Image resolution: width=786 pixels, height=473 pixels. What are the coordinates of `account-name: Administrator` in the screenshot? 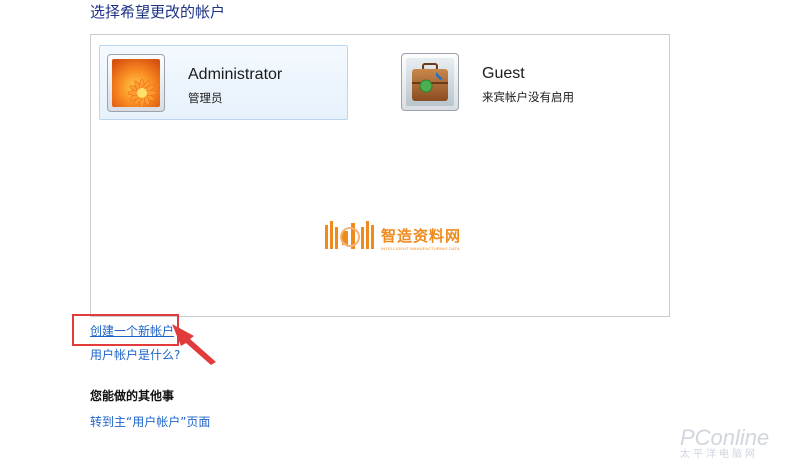 It's located at (235, 74).